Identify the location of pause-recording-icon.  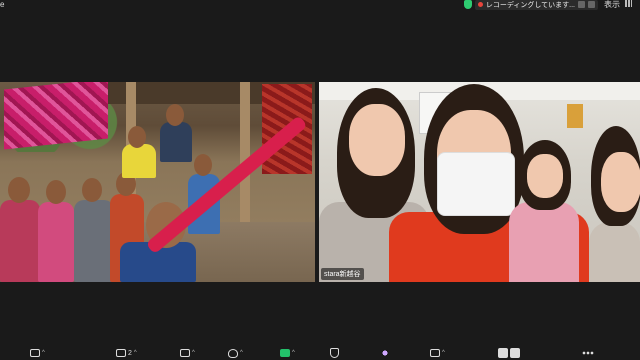
(503, 353).